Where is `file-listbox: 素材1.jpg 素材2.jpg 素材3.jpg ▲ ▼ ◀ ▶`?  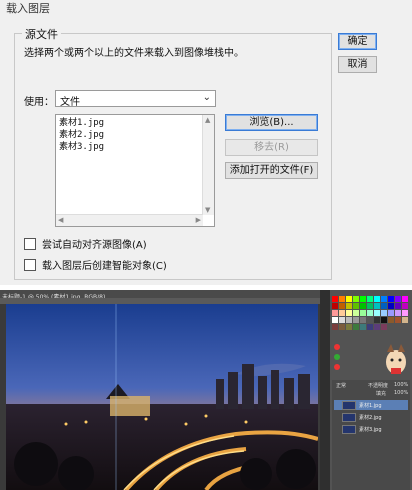
file-listbox: 素材1.jpg 素材2.jpg 素材3.jpg ▲ ▼ ◀ ▶ is located at coordinates (135, 170).